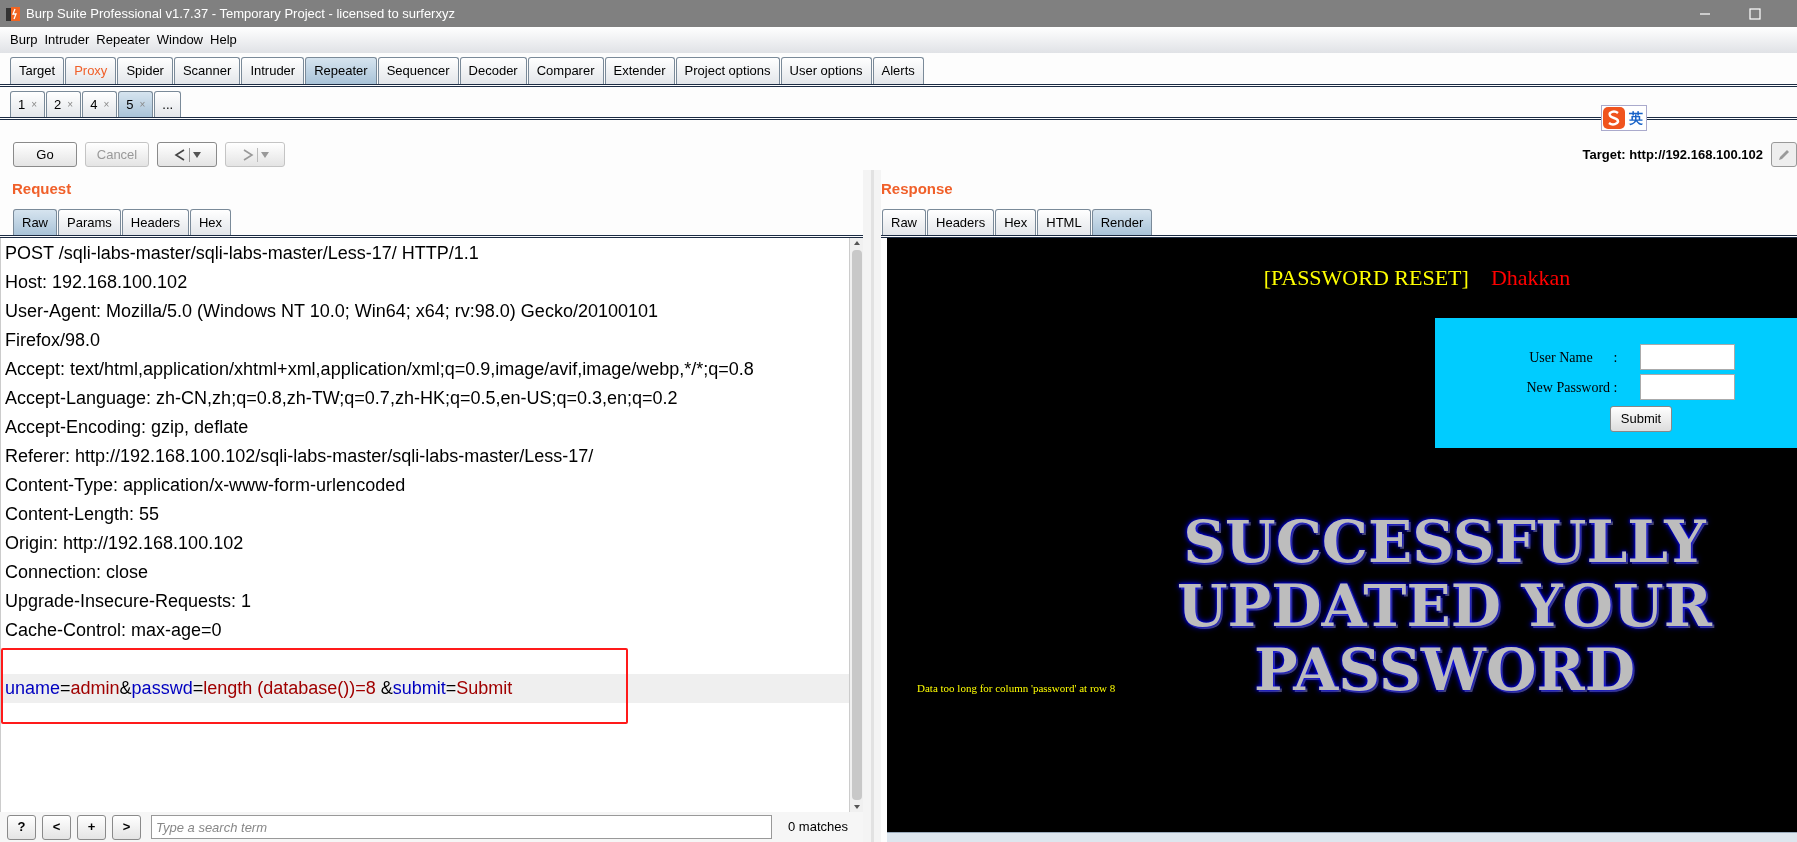  Describe the element at coordinates (13, 13) in the screenshot. I see `app-logo-icon` at that location.